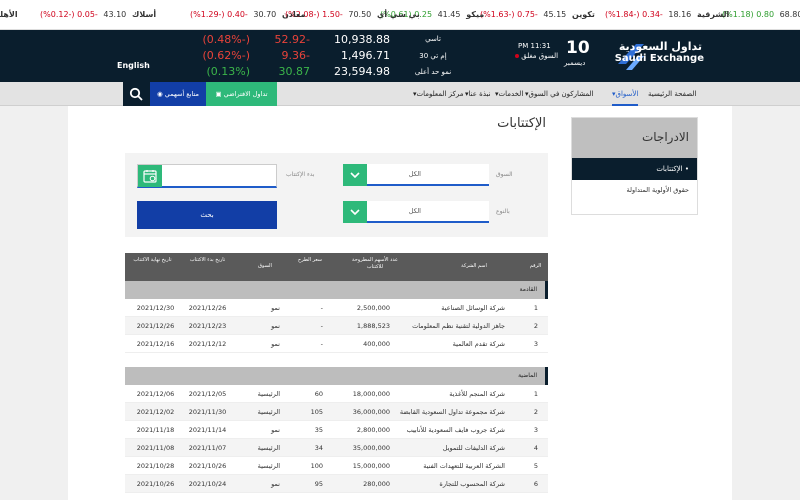 This screenshot has width=800, height=500. What do you see at coordinates (416, 212) in the screenshot?
I see `type-select: الكل` at bounding box center [416, 212].